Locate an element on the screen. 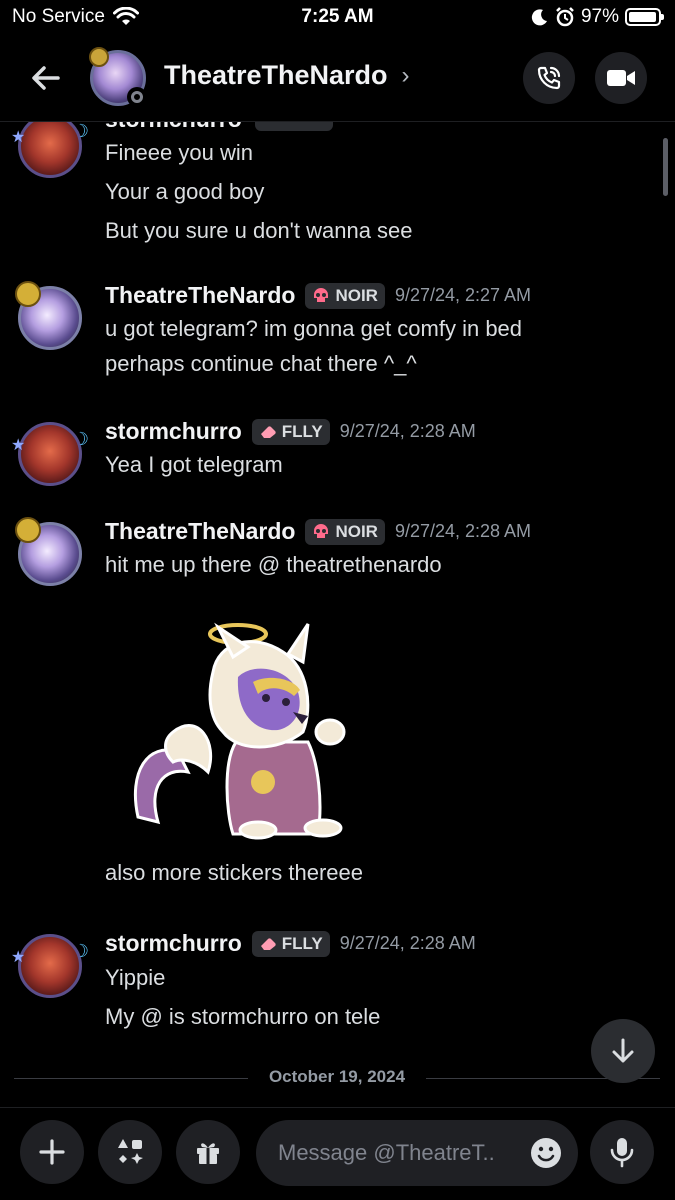 This screenshot has width=675, height=1200. battery-icon is located at coordinates (644, 17).